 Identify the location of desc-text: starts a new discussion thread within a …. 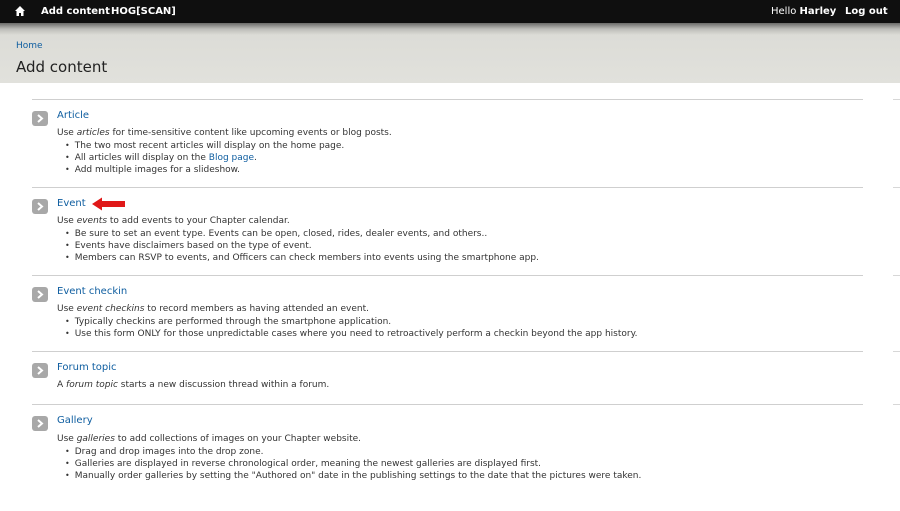
(223, 385).